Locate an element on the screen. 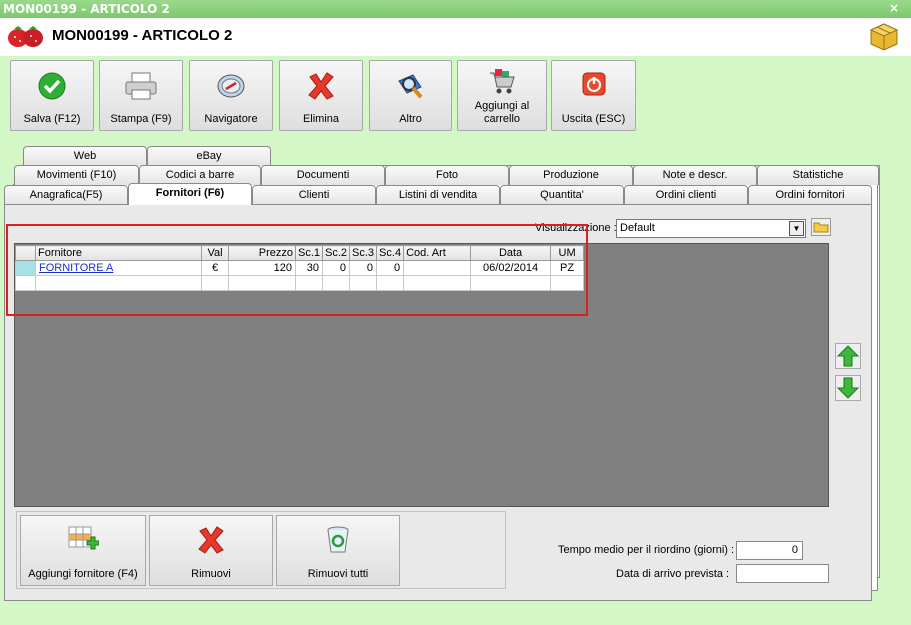 The width and height of the screenshot is (911, 625). tab-codici-a-barre: Codici a barre is located at coordinates (200, 175).